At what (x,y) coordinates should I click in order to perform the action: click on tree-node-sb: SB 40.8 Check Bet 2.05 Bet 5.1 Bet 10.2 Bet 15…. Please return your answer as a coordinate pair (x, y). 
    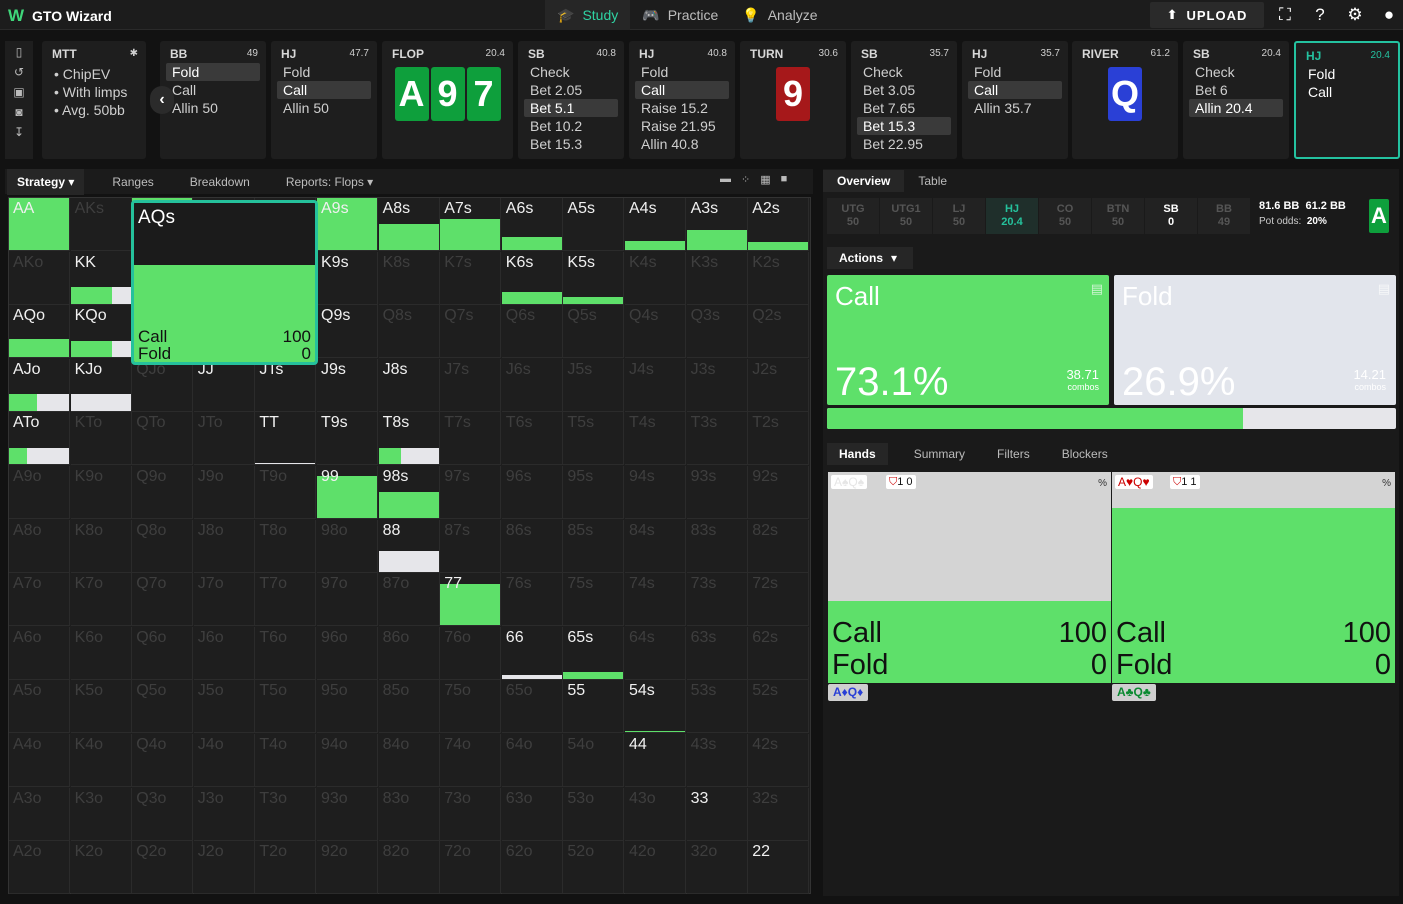
    Looking at the image, I should click on (571, 100).